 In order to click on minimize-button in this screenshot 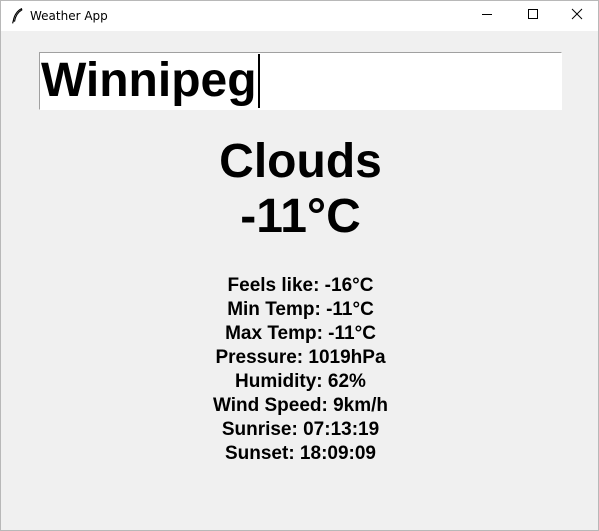, I will do `click(487, 16)`.